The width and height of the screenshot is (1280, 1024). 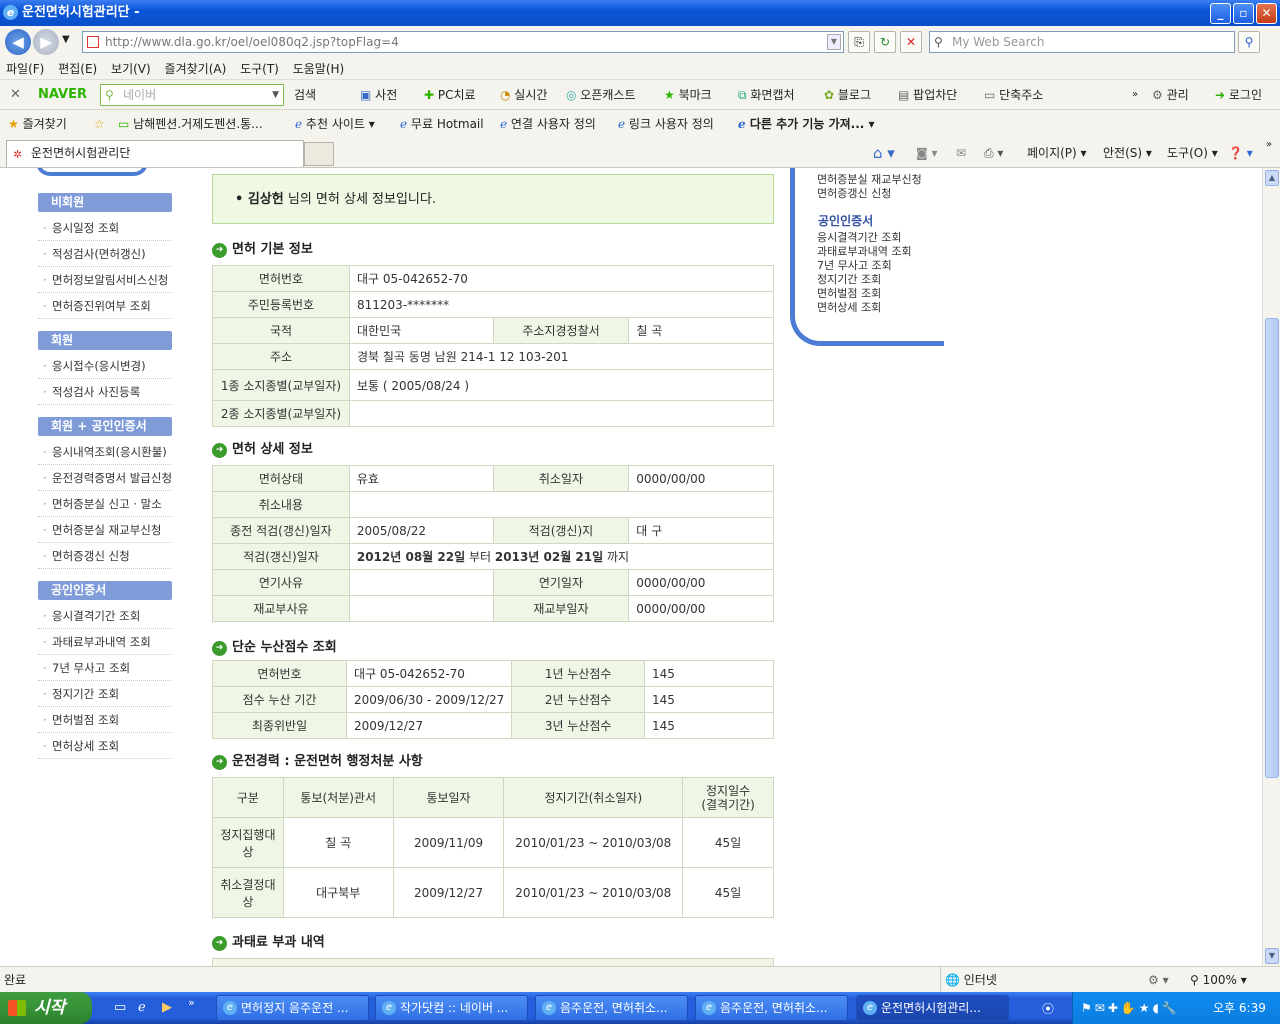 What do you see at coordinates (105, 720) in the screenshot?
I see `left-menu-item: 면허벌점 조회` at bounding box center [105, 720].